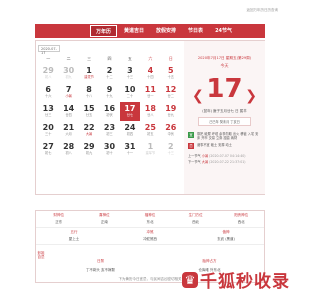  Describe the element at coordinates (68, 111) in the screenshot. I see `day-cell: 14 廿四` at that location.